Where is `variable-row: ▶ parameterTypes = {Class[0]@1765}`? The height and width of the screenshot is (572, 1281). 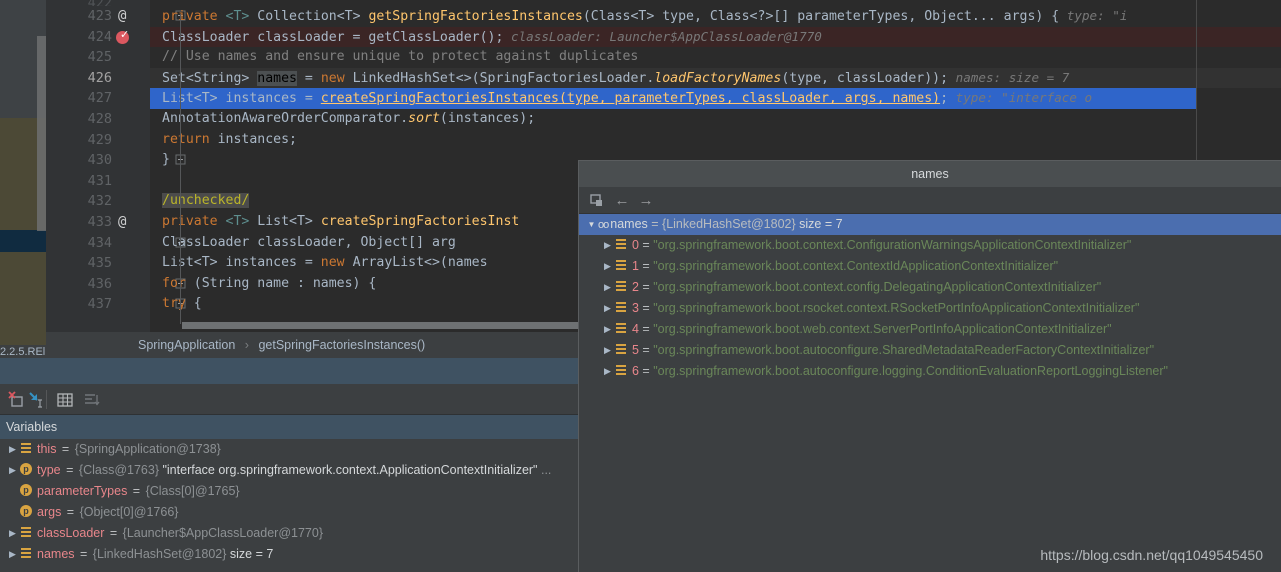 variable-row: ▶ parameterTypes = {Class[0]@1765} is located at coordinates (289, 491).